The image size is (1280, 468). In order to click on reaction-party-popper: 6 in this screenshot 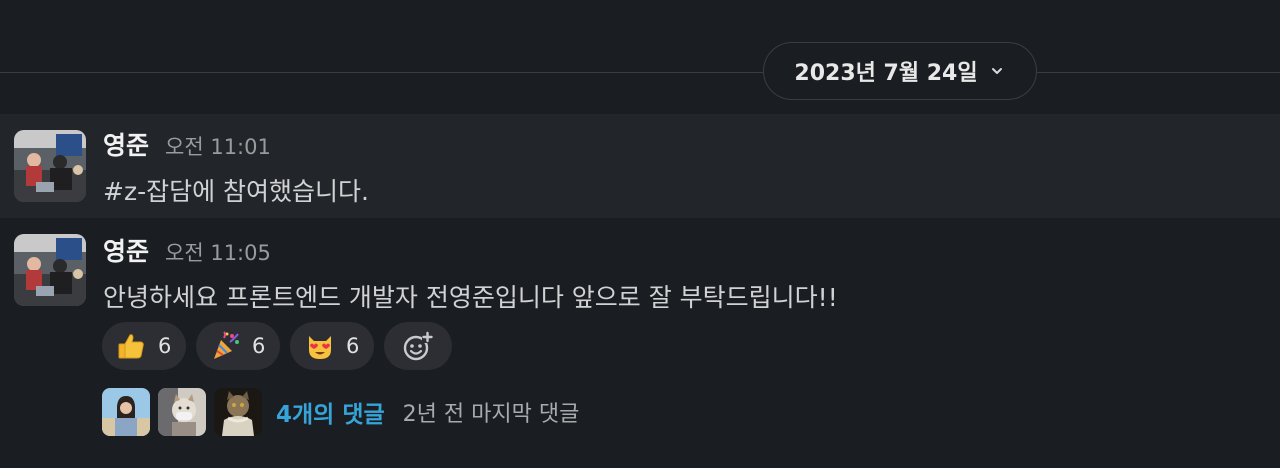, I will do `click(238, 346)`.